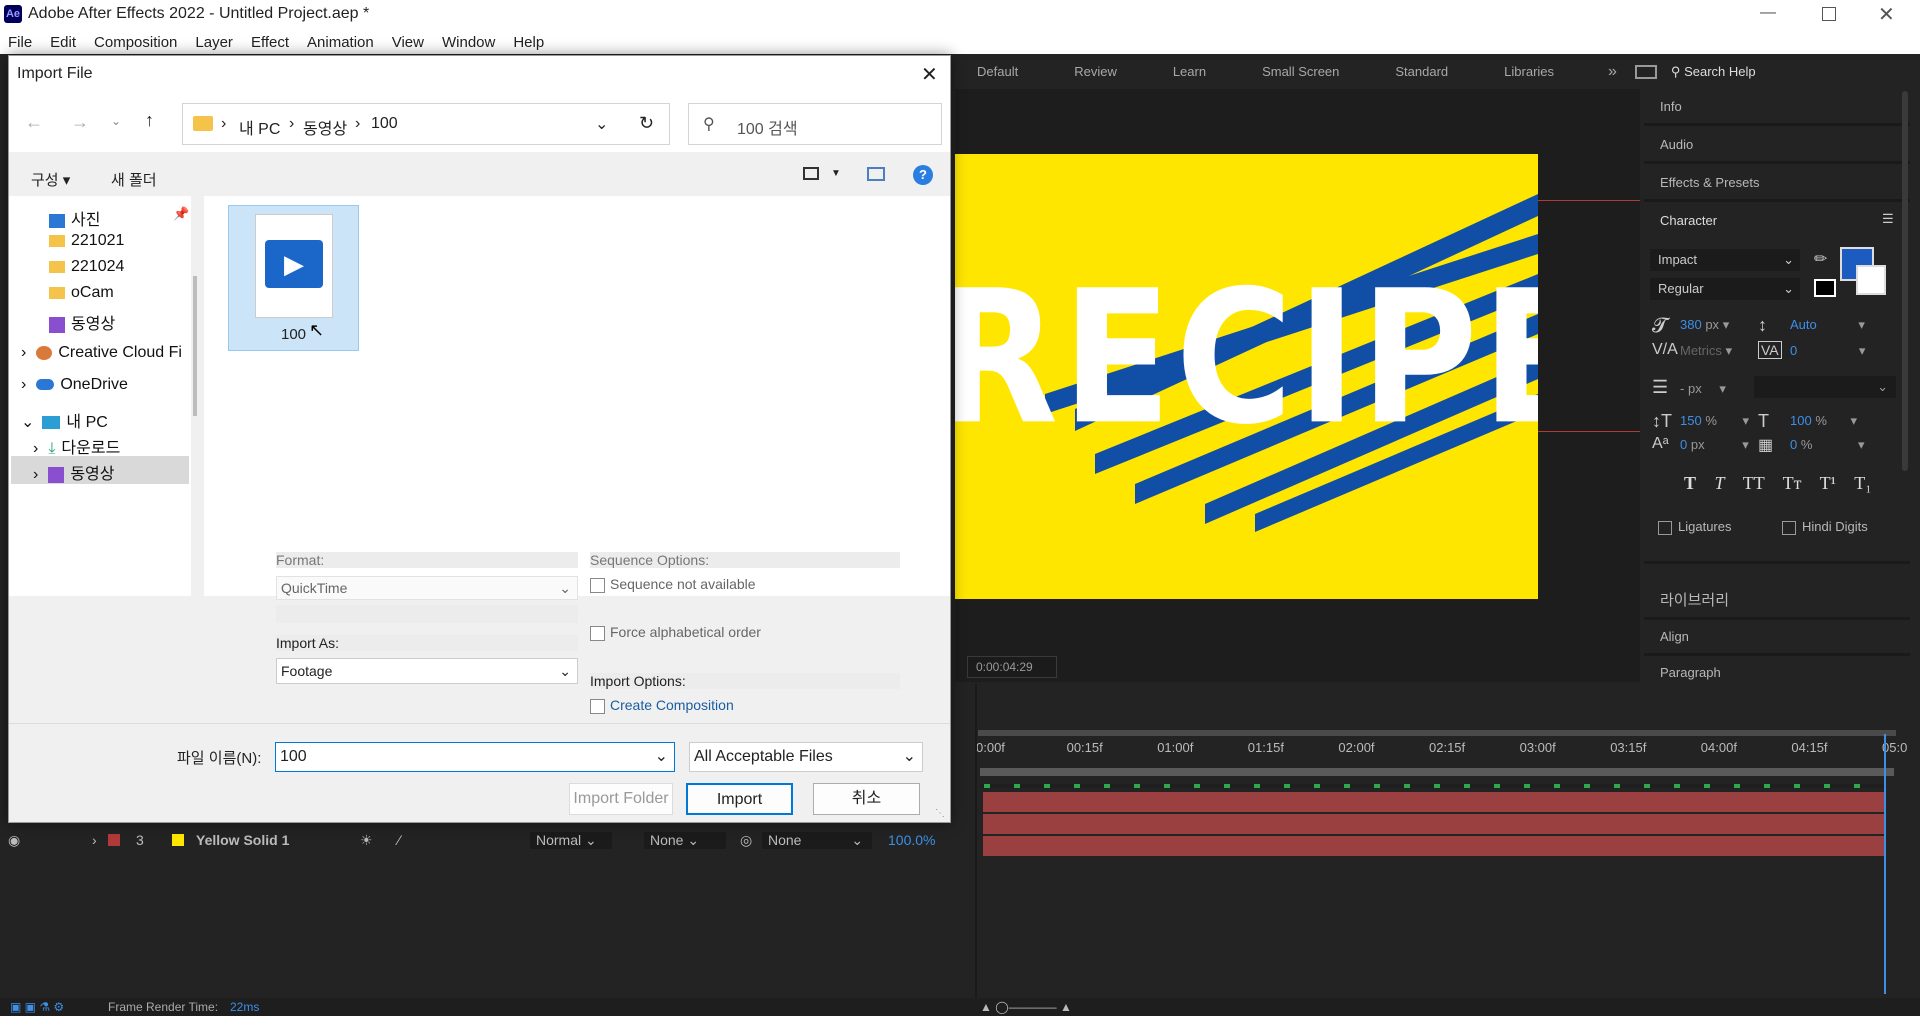 The height and width of the screenshot is (1016, 1920). I want to click on menu-file: File, so click(20, 42).